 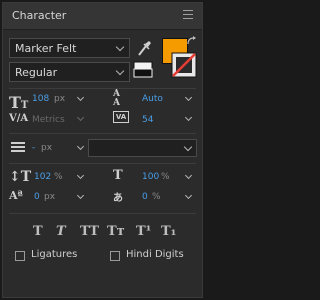 I want to click on subscript-button: T₁, so click(x=168, y=231).